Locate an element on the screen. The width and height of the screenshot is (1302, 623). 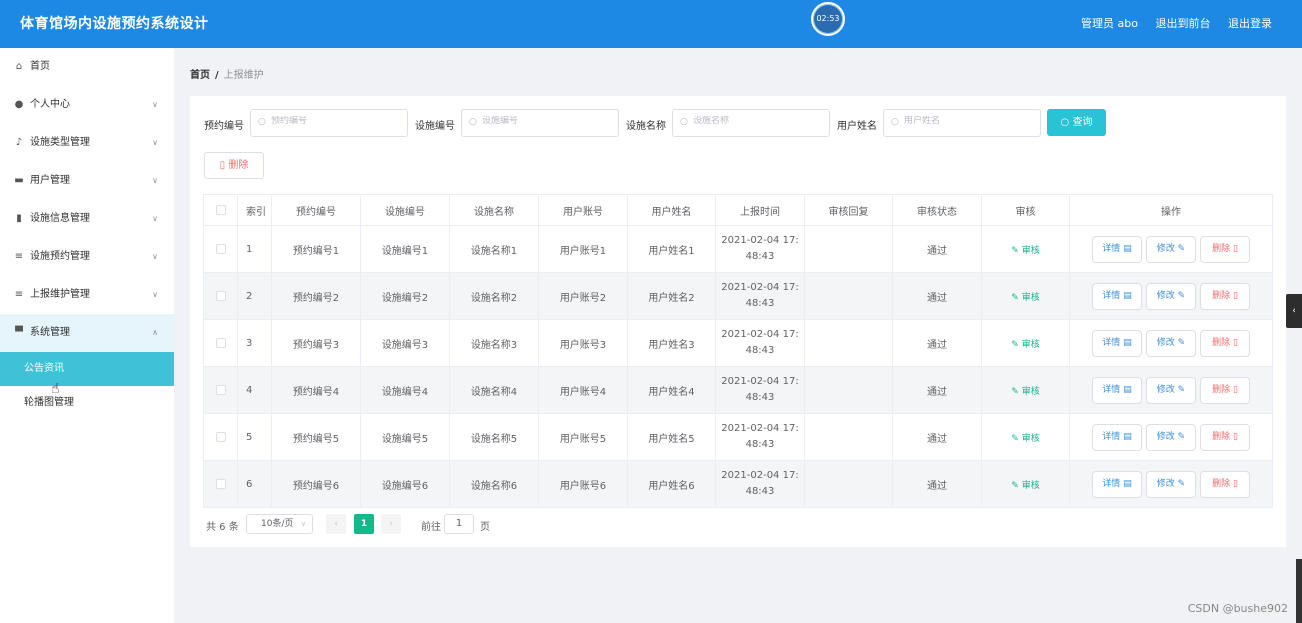
facility-no-input-box: ○ is located at coordinates (540, 123).